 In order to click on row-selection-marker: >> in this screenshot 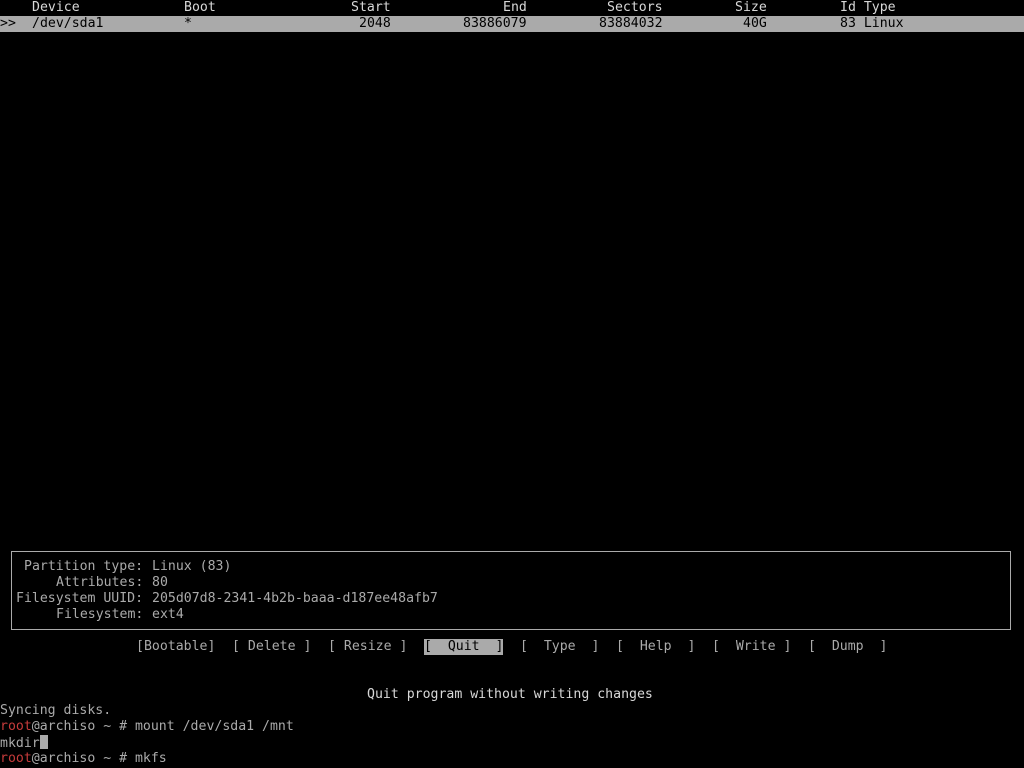, I will do `click(8, 23)`.